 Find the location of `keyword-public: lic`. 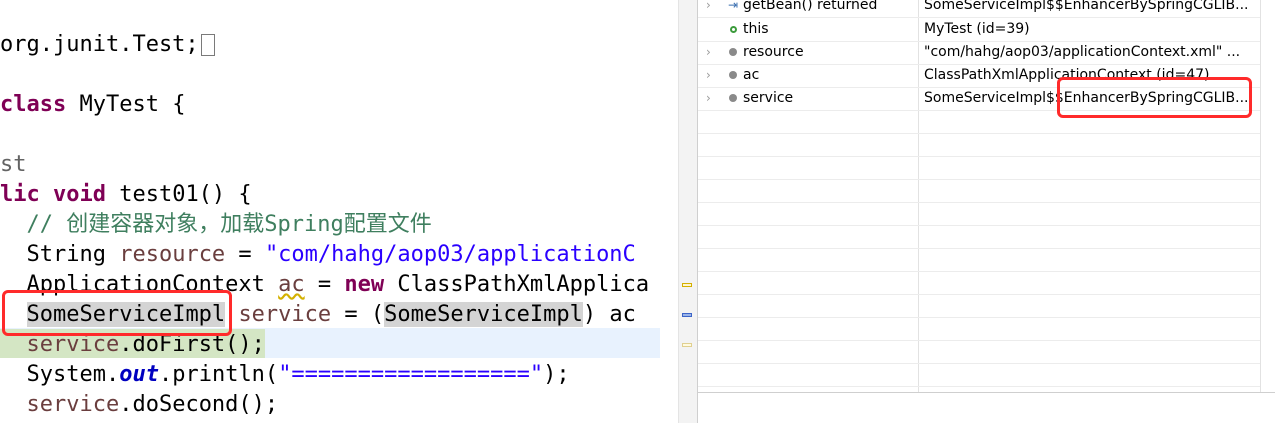

keyword-public: lic is located at coordinates (26, 194).